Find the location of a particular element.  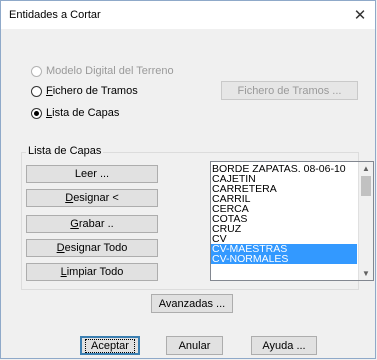

dialog-title: Entidades a Cortar is located at coordinates (55, 15).